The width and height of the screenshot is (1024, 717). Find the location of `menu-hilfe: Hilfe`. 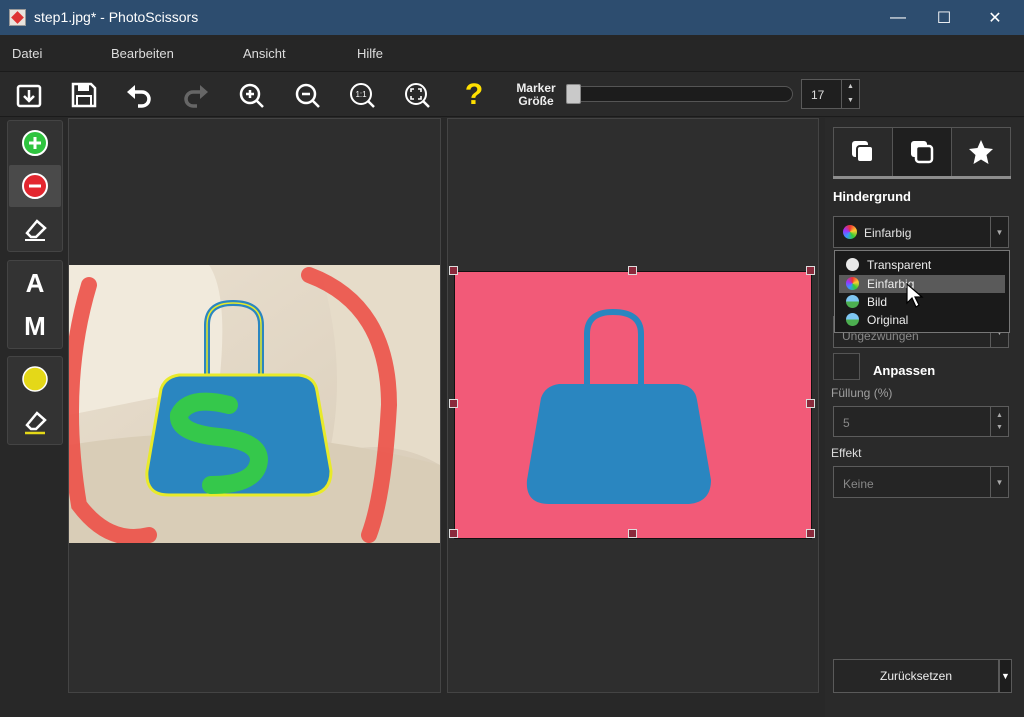

menu-hilfe: Hilfe is located at coordinates (370, 53).